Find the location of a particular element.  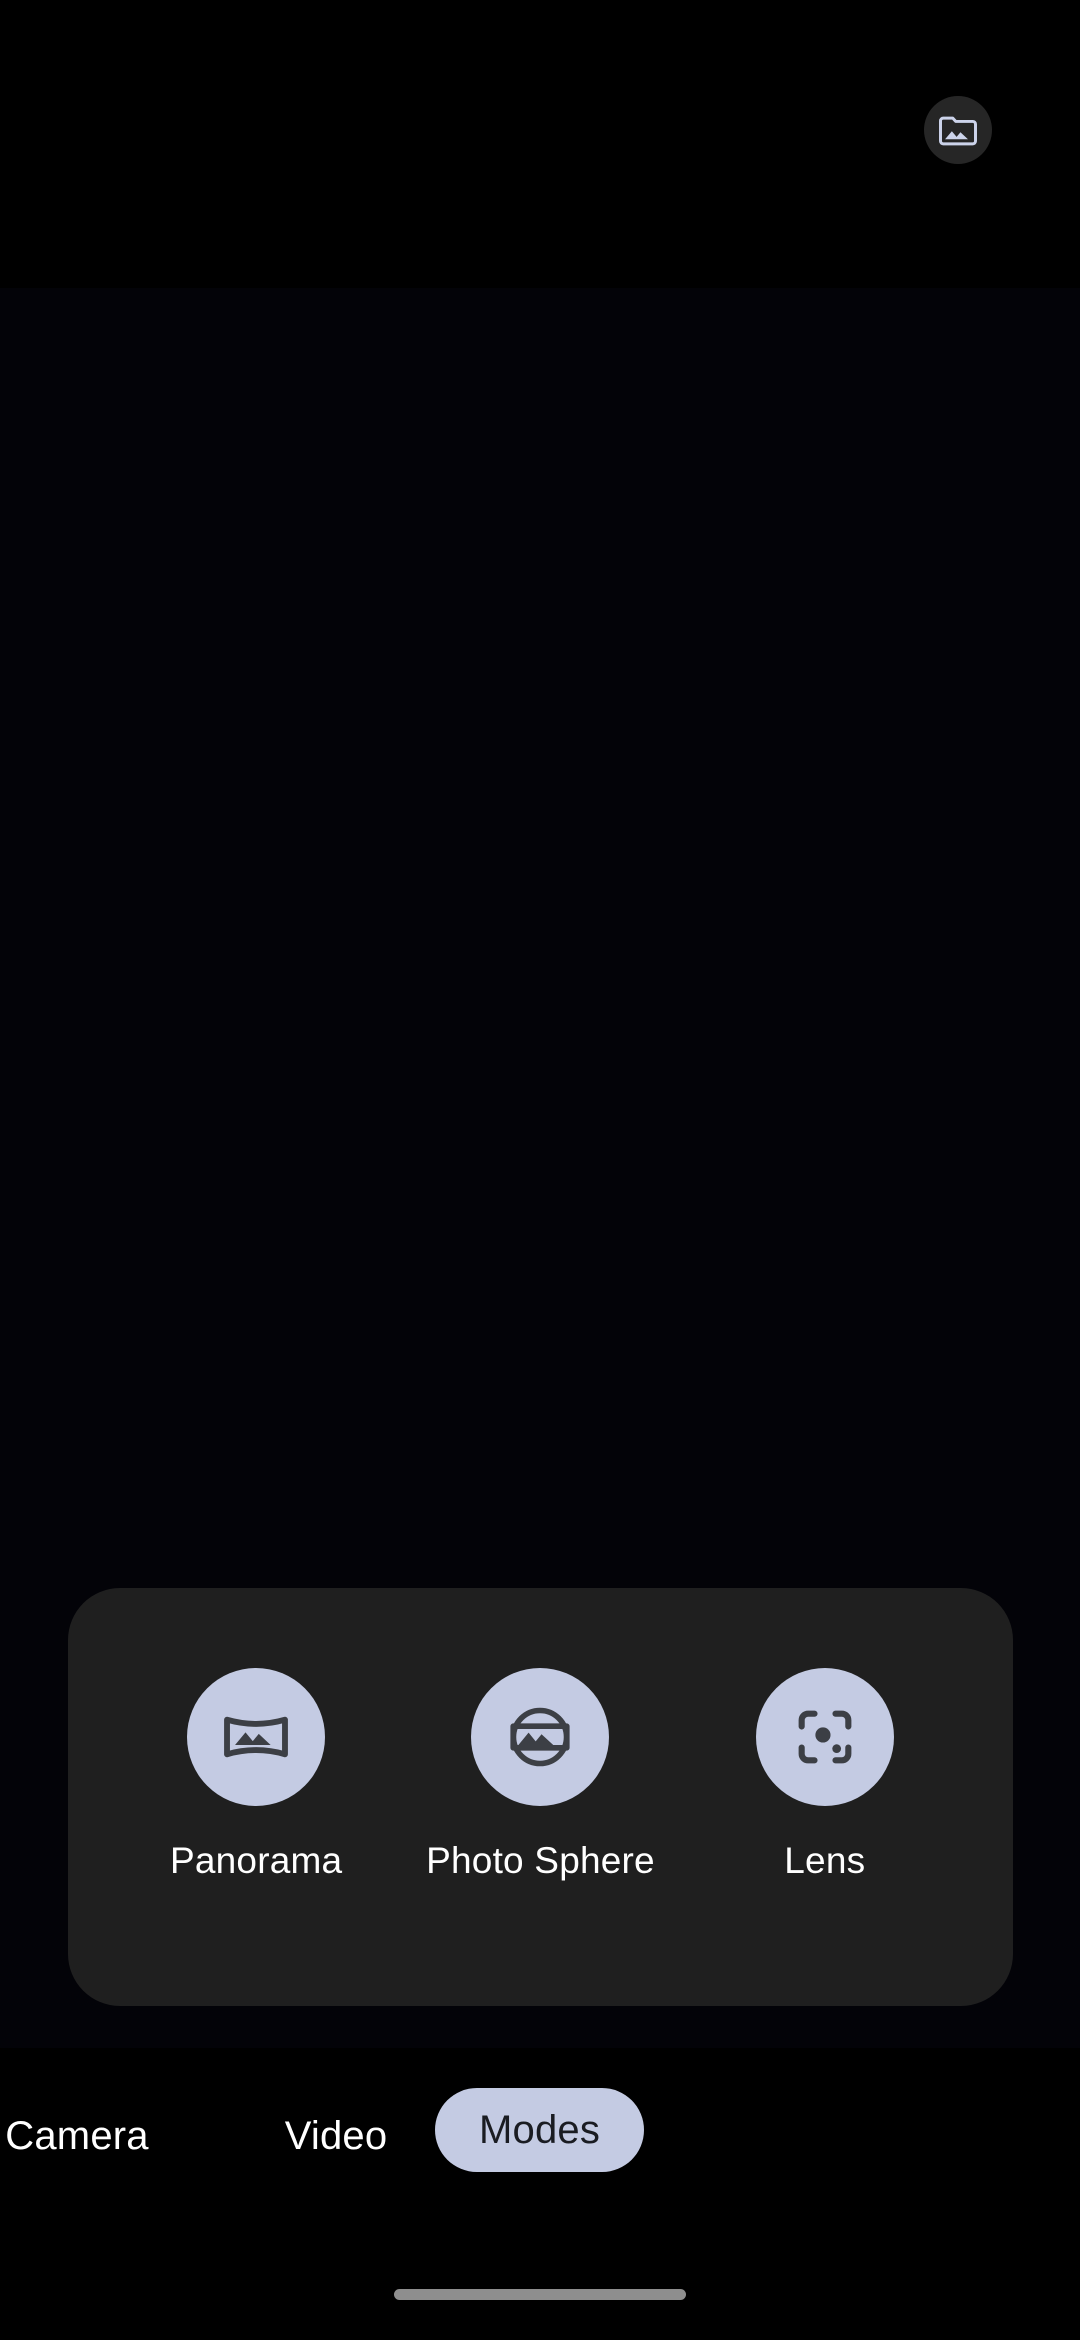

mode-item-photo-sphere: Photo Sphere is located at coordinates (540, 1774).